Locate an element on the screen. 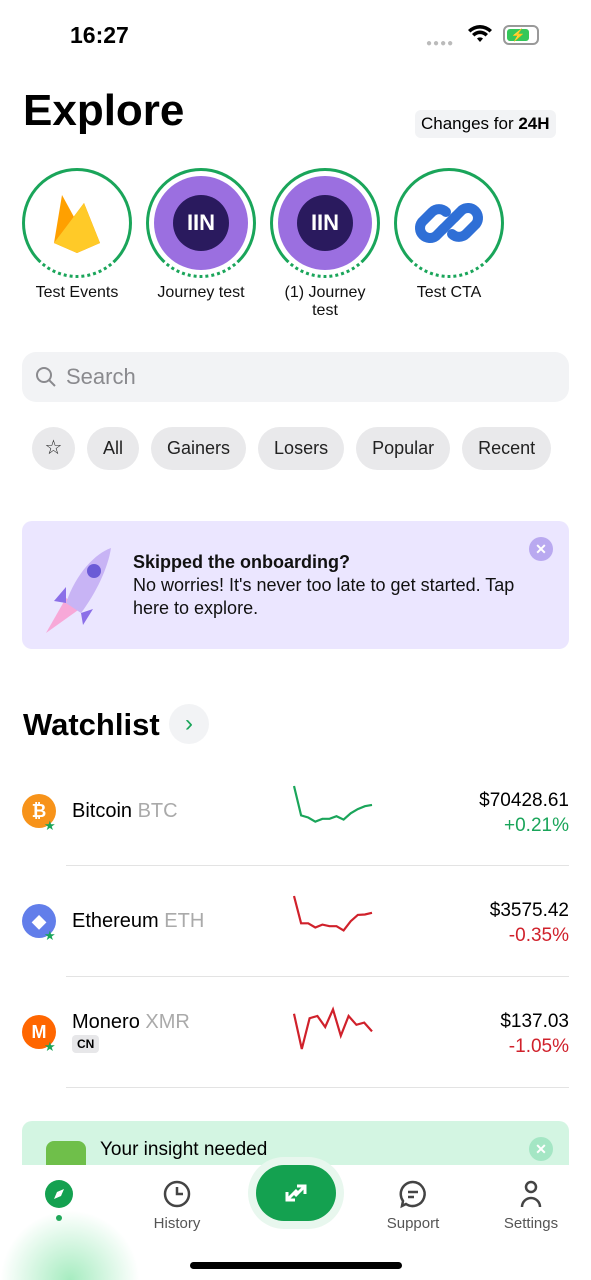 The height and width of the screenshot is (1280, 591). firebase-icon is located at coordinates (77, 223).